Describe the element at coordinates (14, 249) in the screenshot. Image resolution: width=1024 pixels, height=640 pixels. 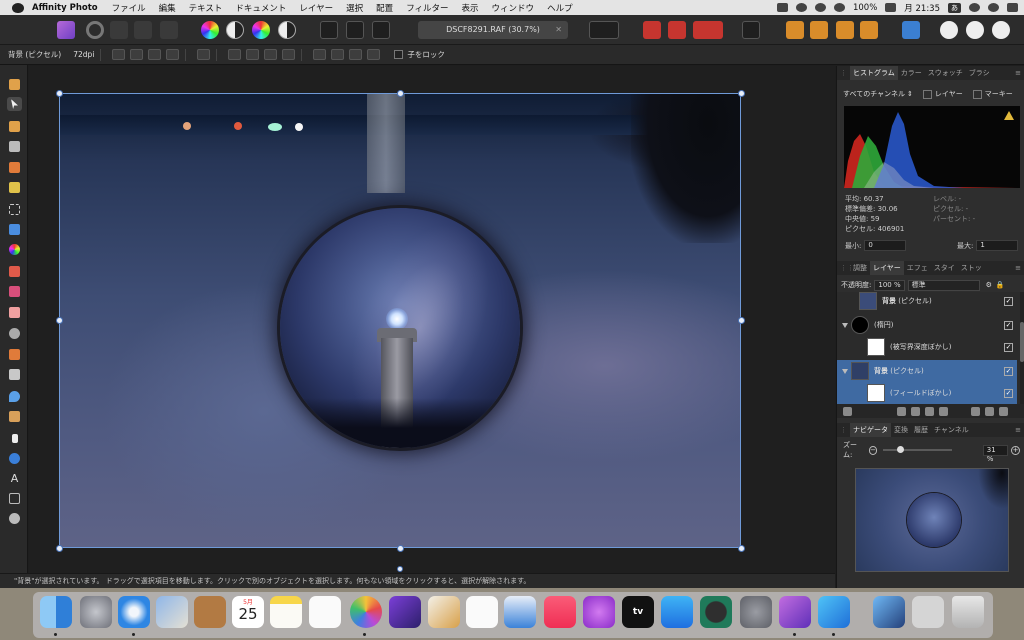
I see `gradient-tool` at that location.